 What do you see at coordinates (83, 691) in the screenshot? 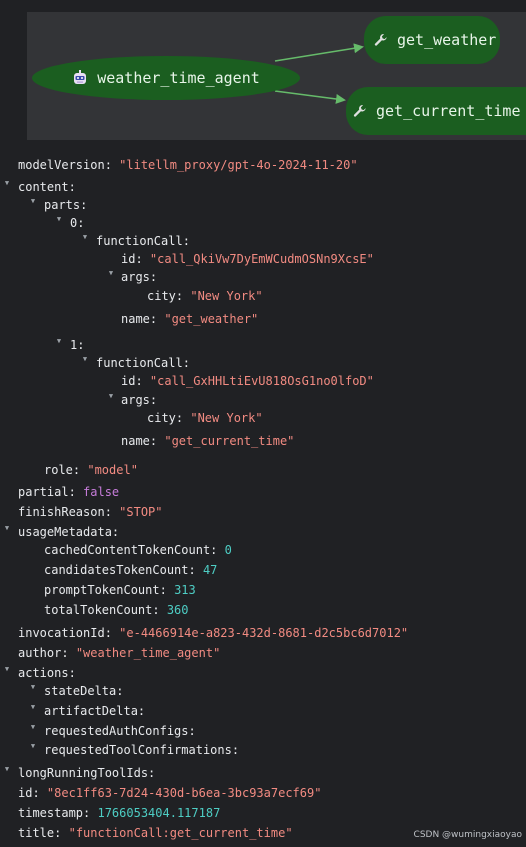
I see `state-delta-node: stateDelta:` at bounding box center [83, 691].